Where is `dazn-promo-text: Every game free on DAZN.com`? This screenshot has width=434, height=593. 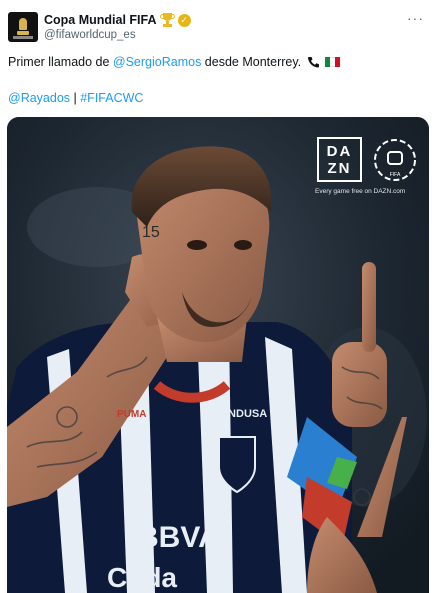 dazn-promo-text: Every game free on DAZN.com is located at coordinates (360, 191).